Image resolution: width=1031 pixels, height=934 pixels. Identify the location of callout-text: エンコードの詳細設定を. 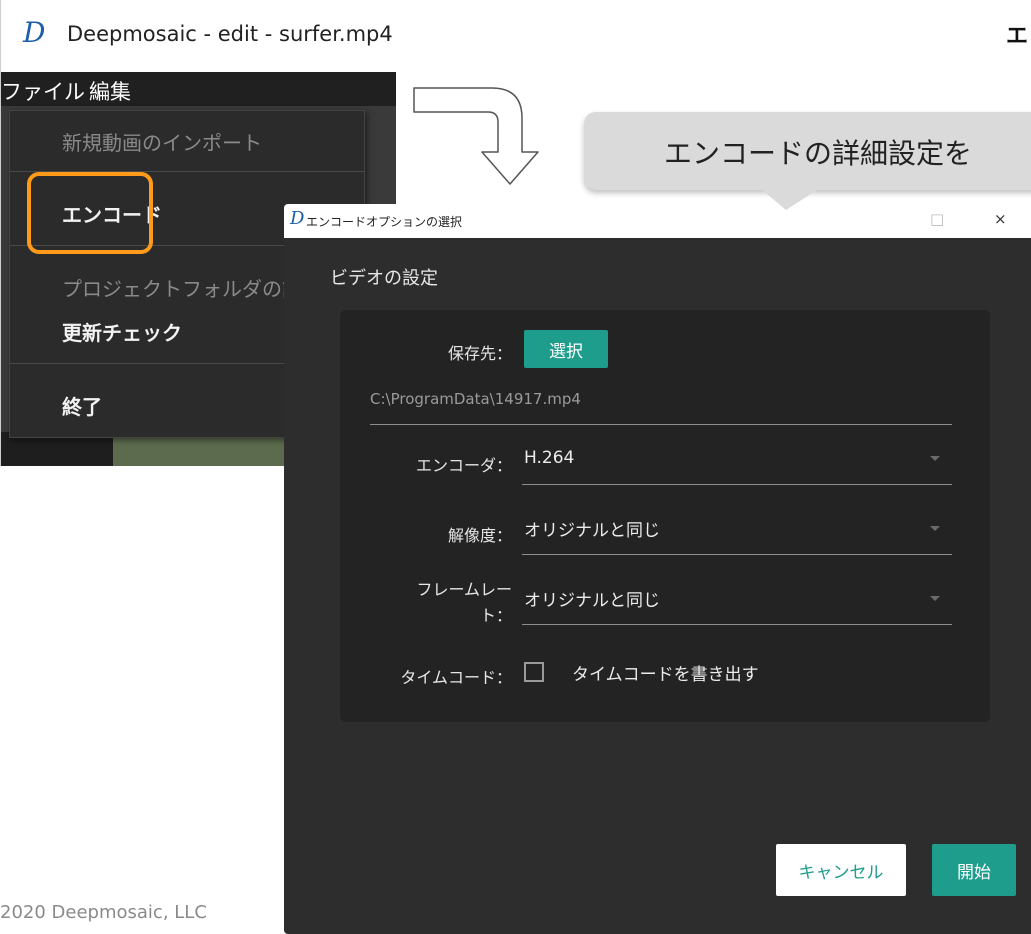
(818, 153).